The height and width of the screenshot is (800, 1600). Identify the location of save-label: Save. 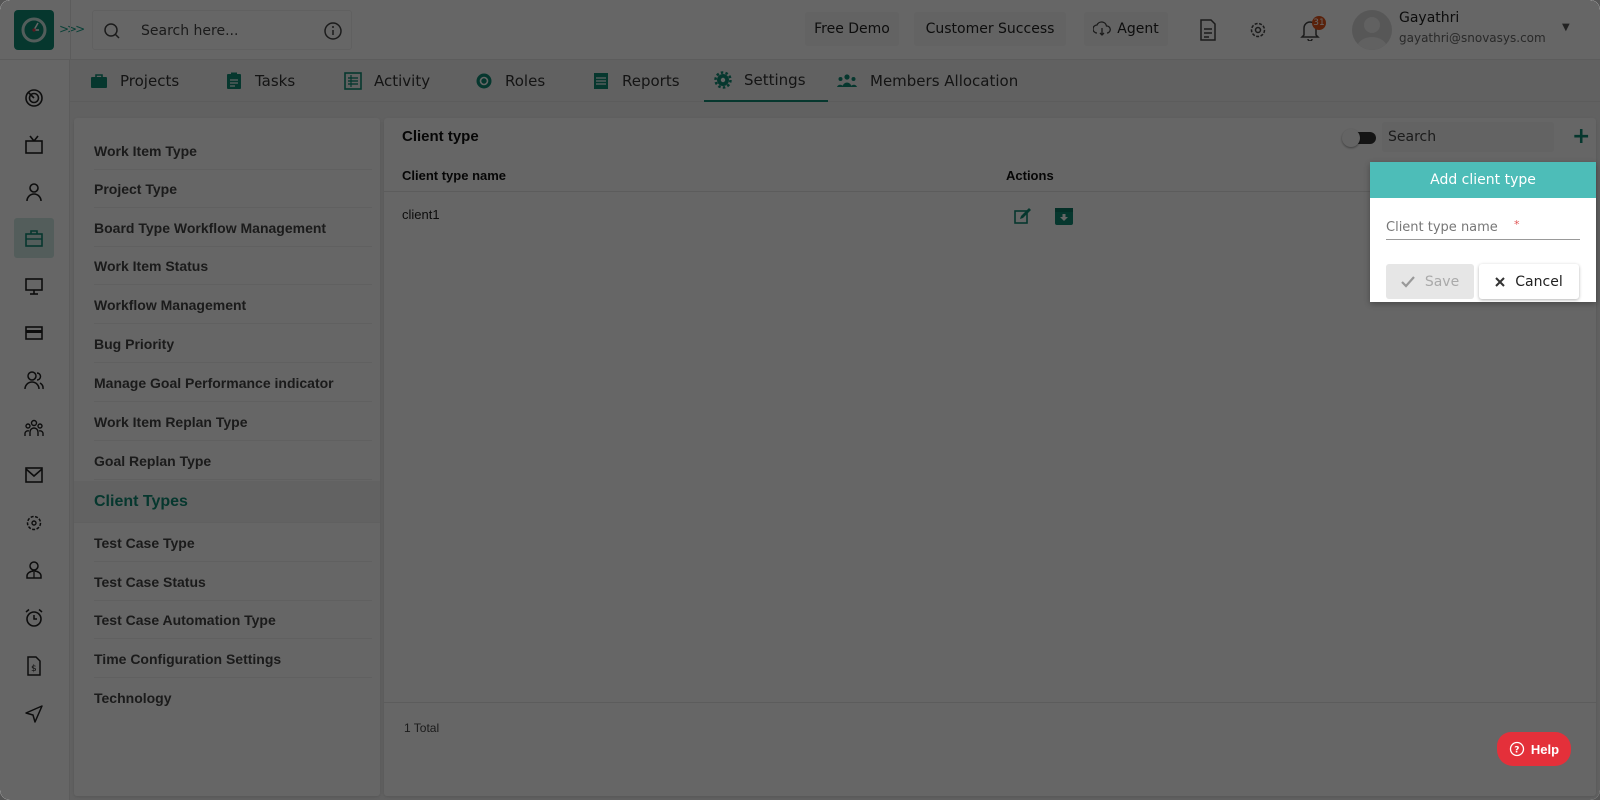
(1442, 281).